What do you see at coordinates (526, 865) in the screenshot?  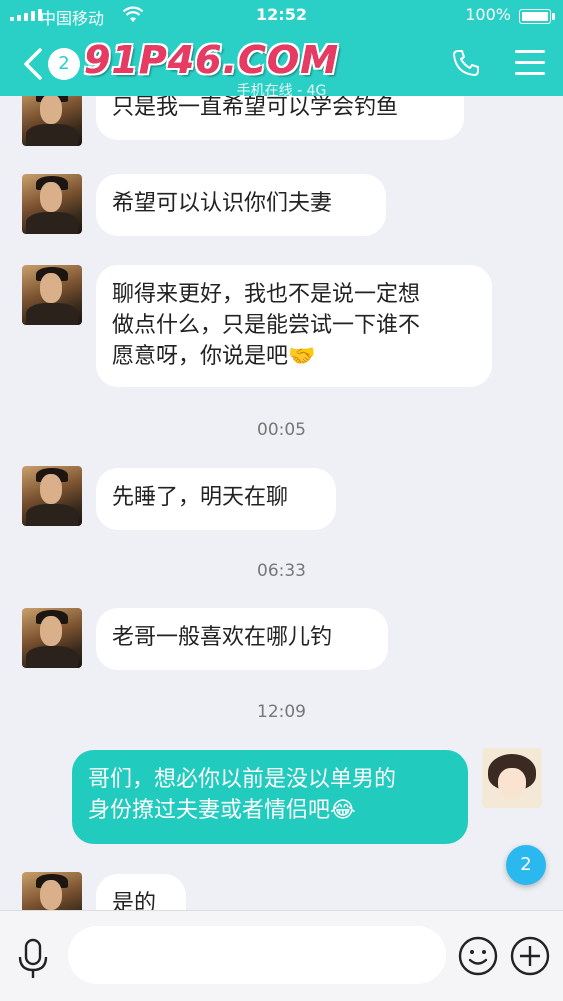 I see `new-message-badge: 2` at bounding box center [526, 865].